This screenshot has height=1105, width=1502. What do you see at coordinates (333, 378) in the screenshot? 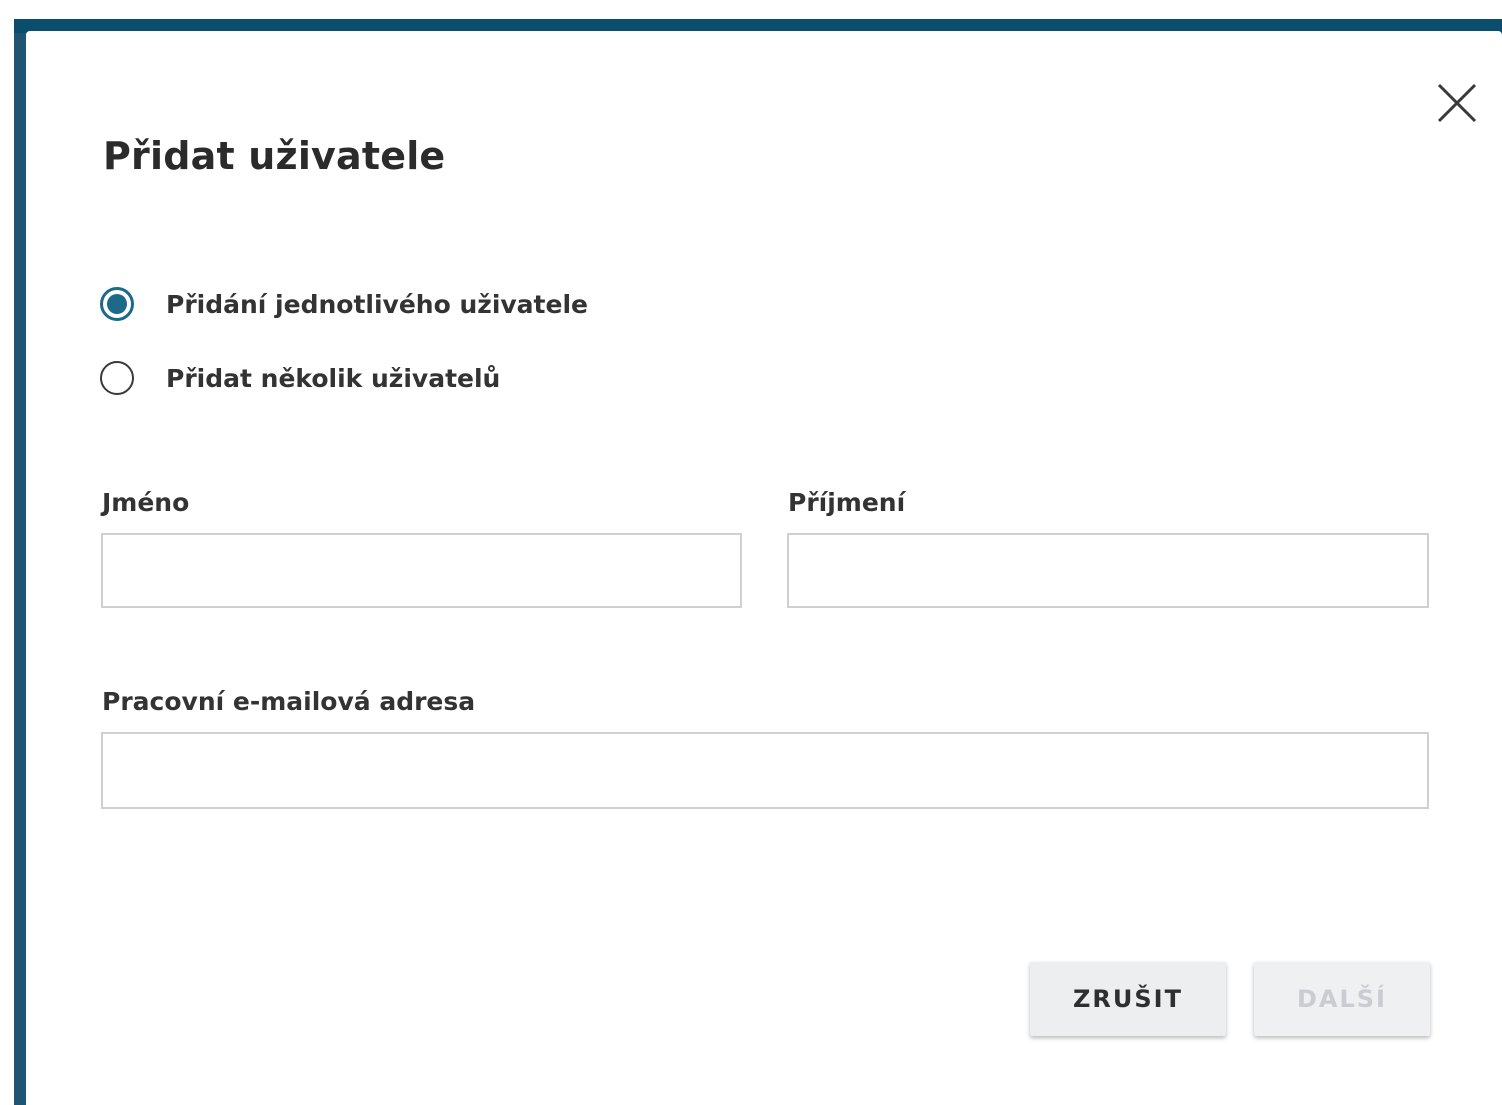
I see `radio-label-multiple-users: Přidat několik uživatelů` at bounding box center [333, 378].